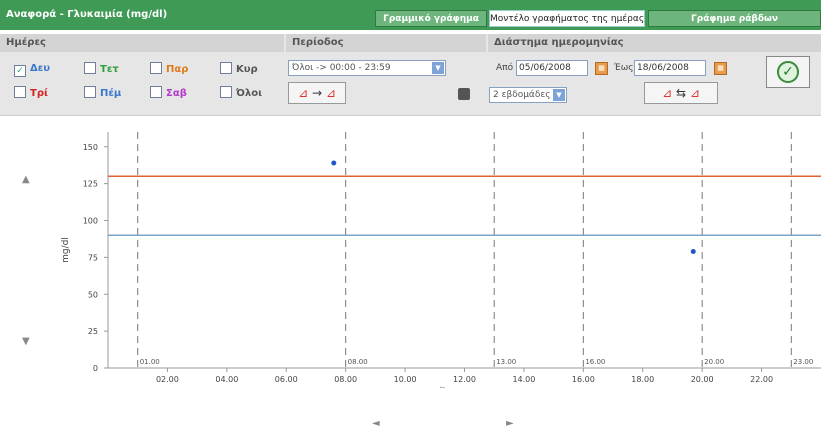  Describe the element at coordinates (510, 423) in the screenshot. I see `scroll-right-arrow: ►` at that location.